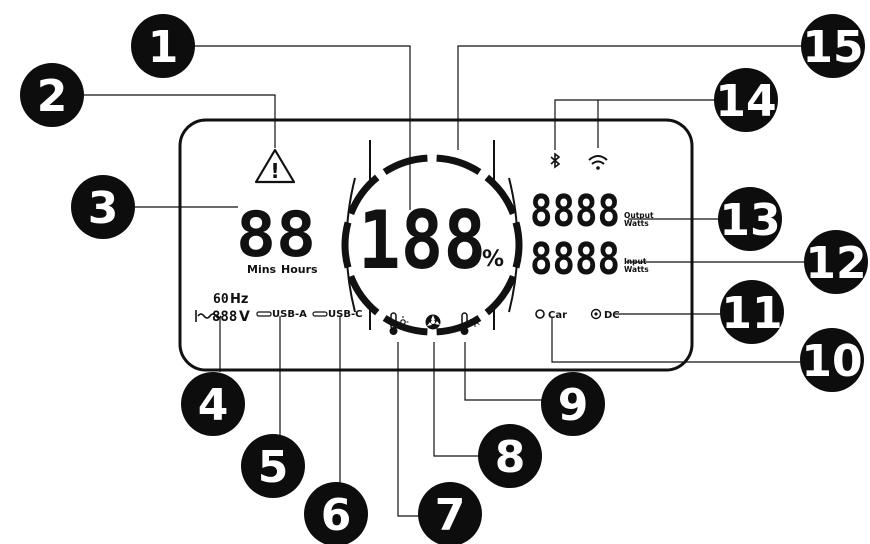  I want to click on callout-number: 12, so click(835, 263).